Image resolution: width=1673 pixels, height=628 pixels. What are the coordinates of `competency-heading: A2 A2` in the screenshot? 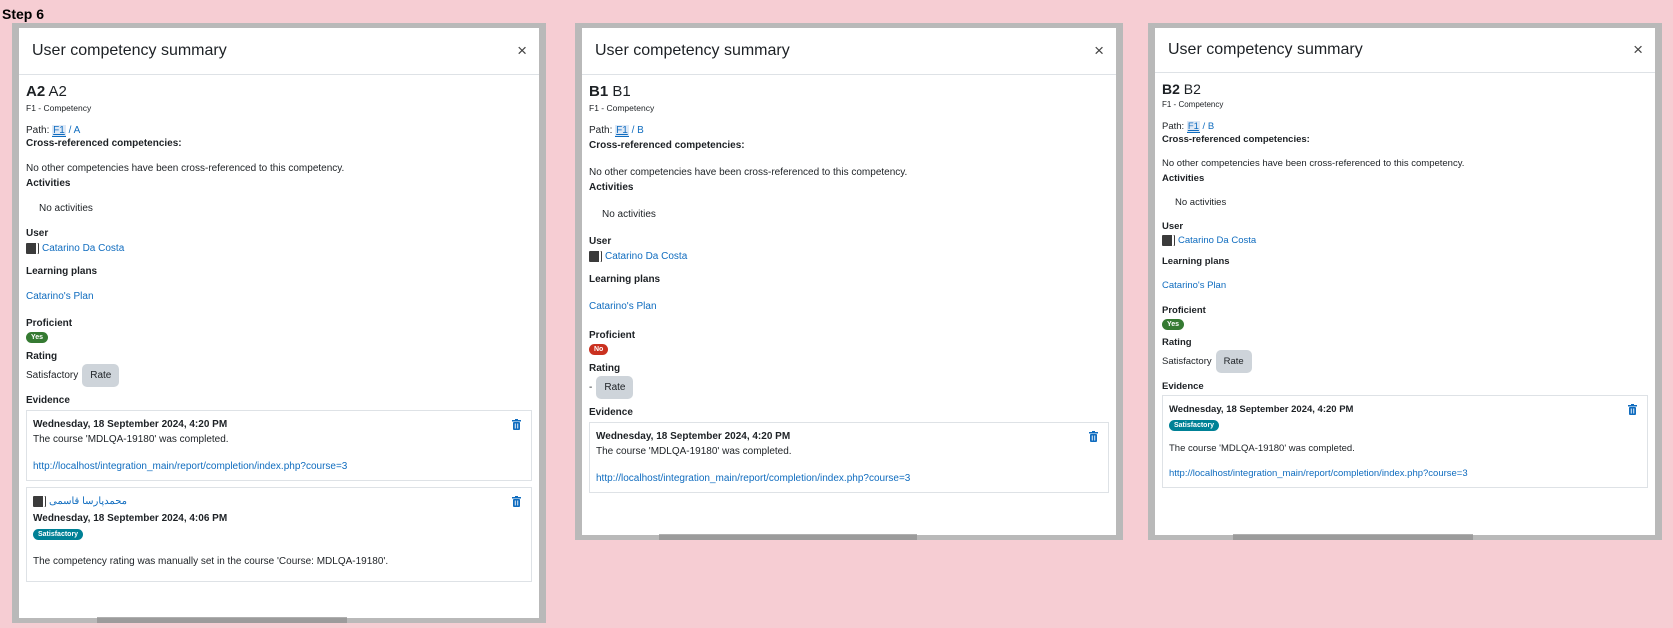 It's located at (279, 91).